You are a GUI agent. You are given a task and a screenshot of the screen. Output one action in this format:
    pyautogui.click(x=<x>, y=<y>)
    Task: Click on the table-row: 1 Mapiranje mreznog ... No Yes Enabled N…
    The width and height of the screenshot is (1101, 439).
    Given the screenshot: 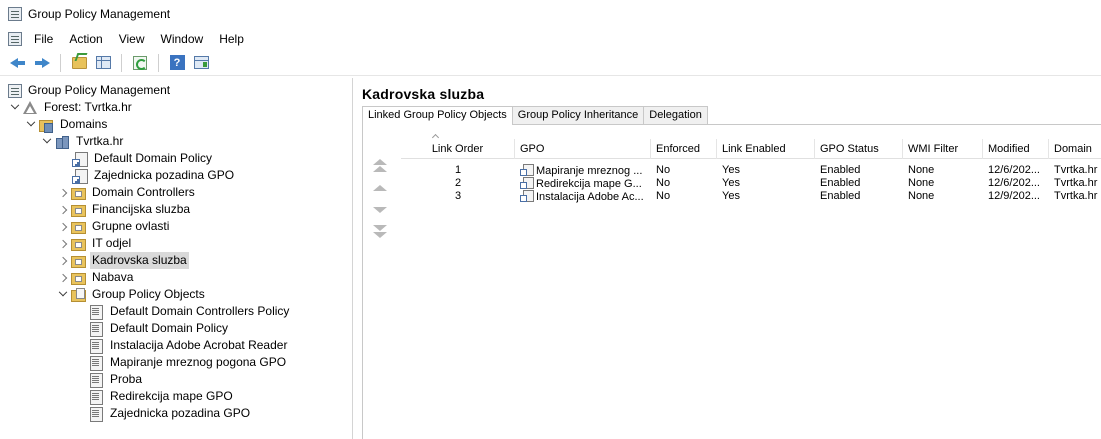 What is the action you would take?
    pyautogui.click(x=751, y=170)
    